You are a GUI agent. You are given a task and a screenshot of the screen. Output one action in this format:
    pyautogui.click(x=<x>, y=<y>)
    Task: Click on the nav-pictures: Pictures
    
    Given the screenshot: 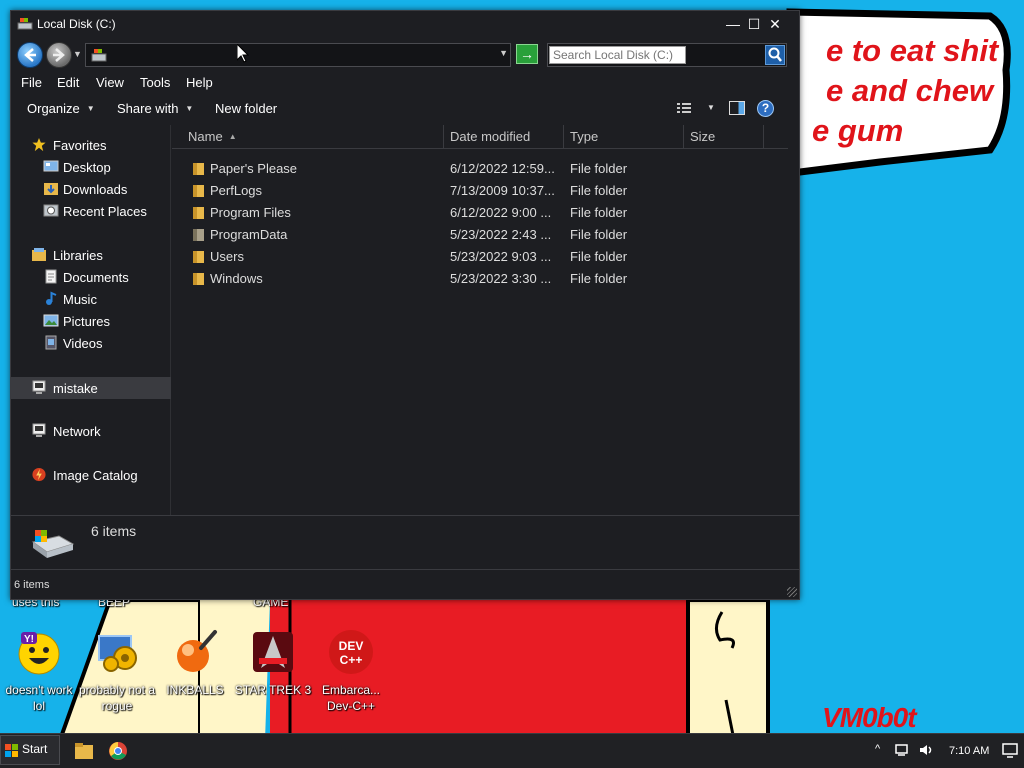 What is the action you would take?
    pyautogui.click(x=91, y=321)
    